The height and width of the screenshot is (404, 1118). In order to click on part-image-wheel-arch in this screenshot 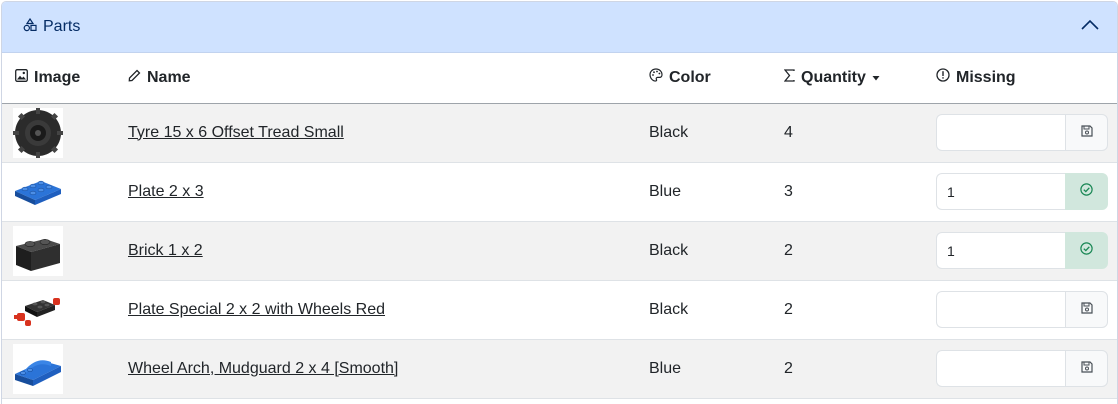, I will do `click(38, 368)`.